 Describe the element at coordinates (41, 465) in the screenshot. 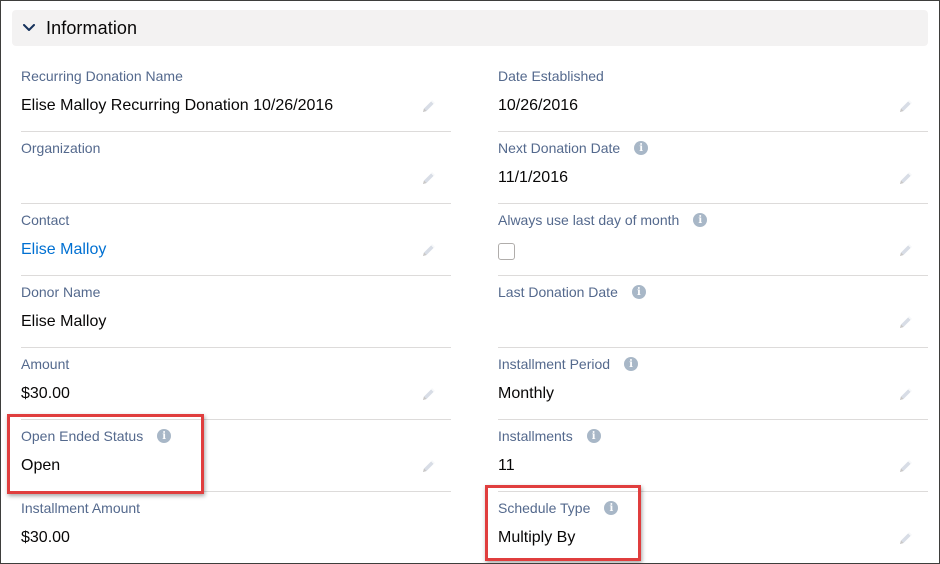

I see `field-value: Open` at that location.